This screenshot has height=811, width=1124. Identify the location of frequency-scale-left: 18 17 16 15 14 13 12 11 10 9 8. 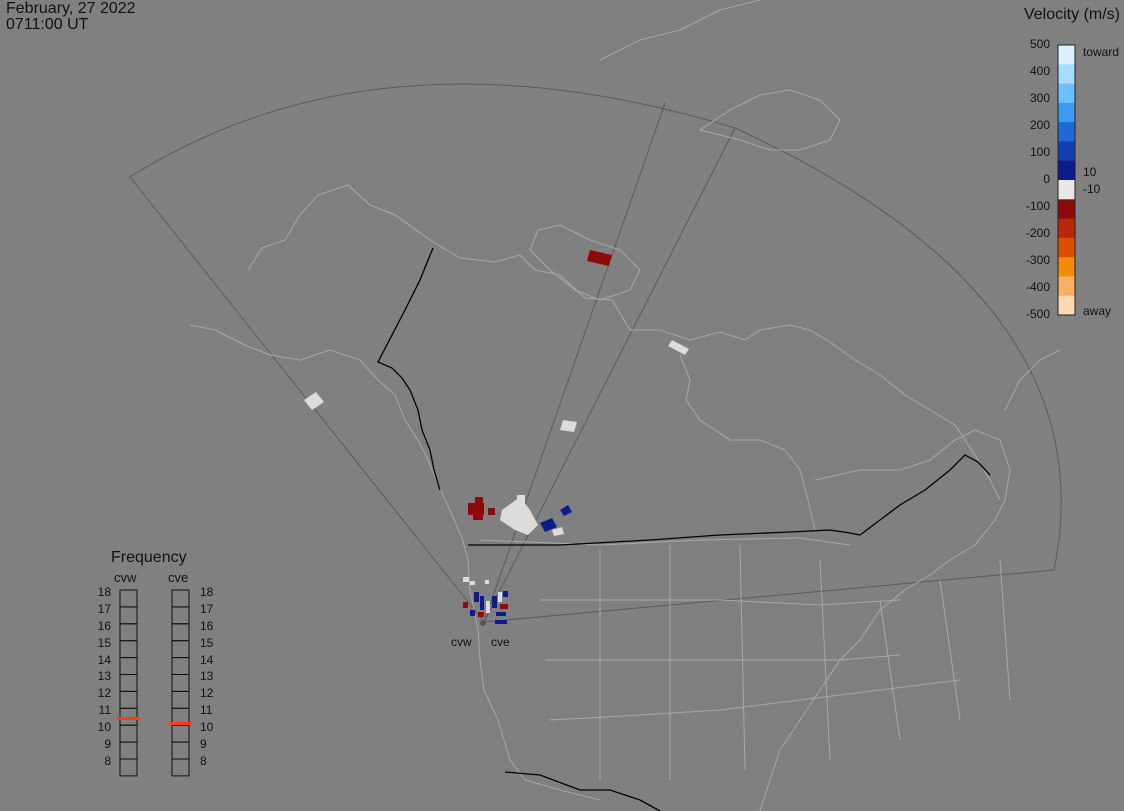
(104, 677).